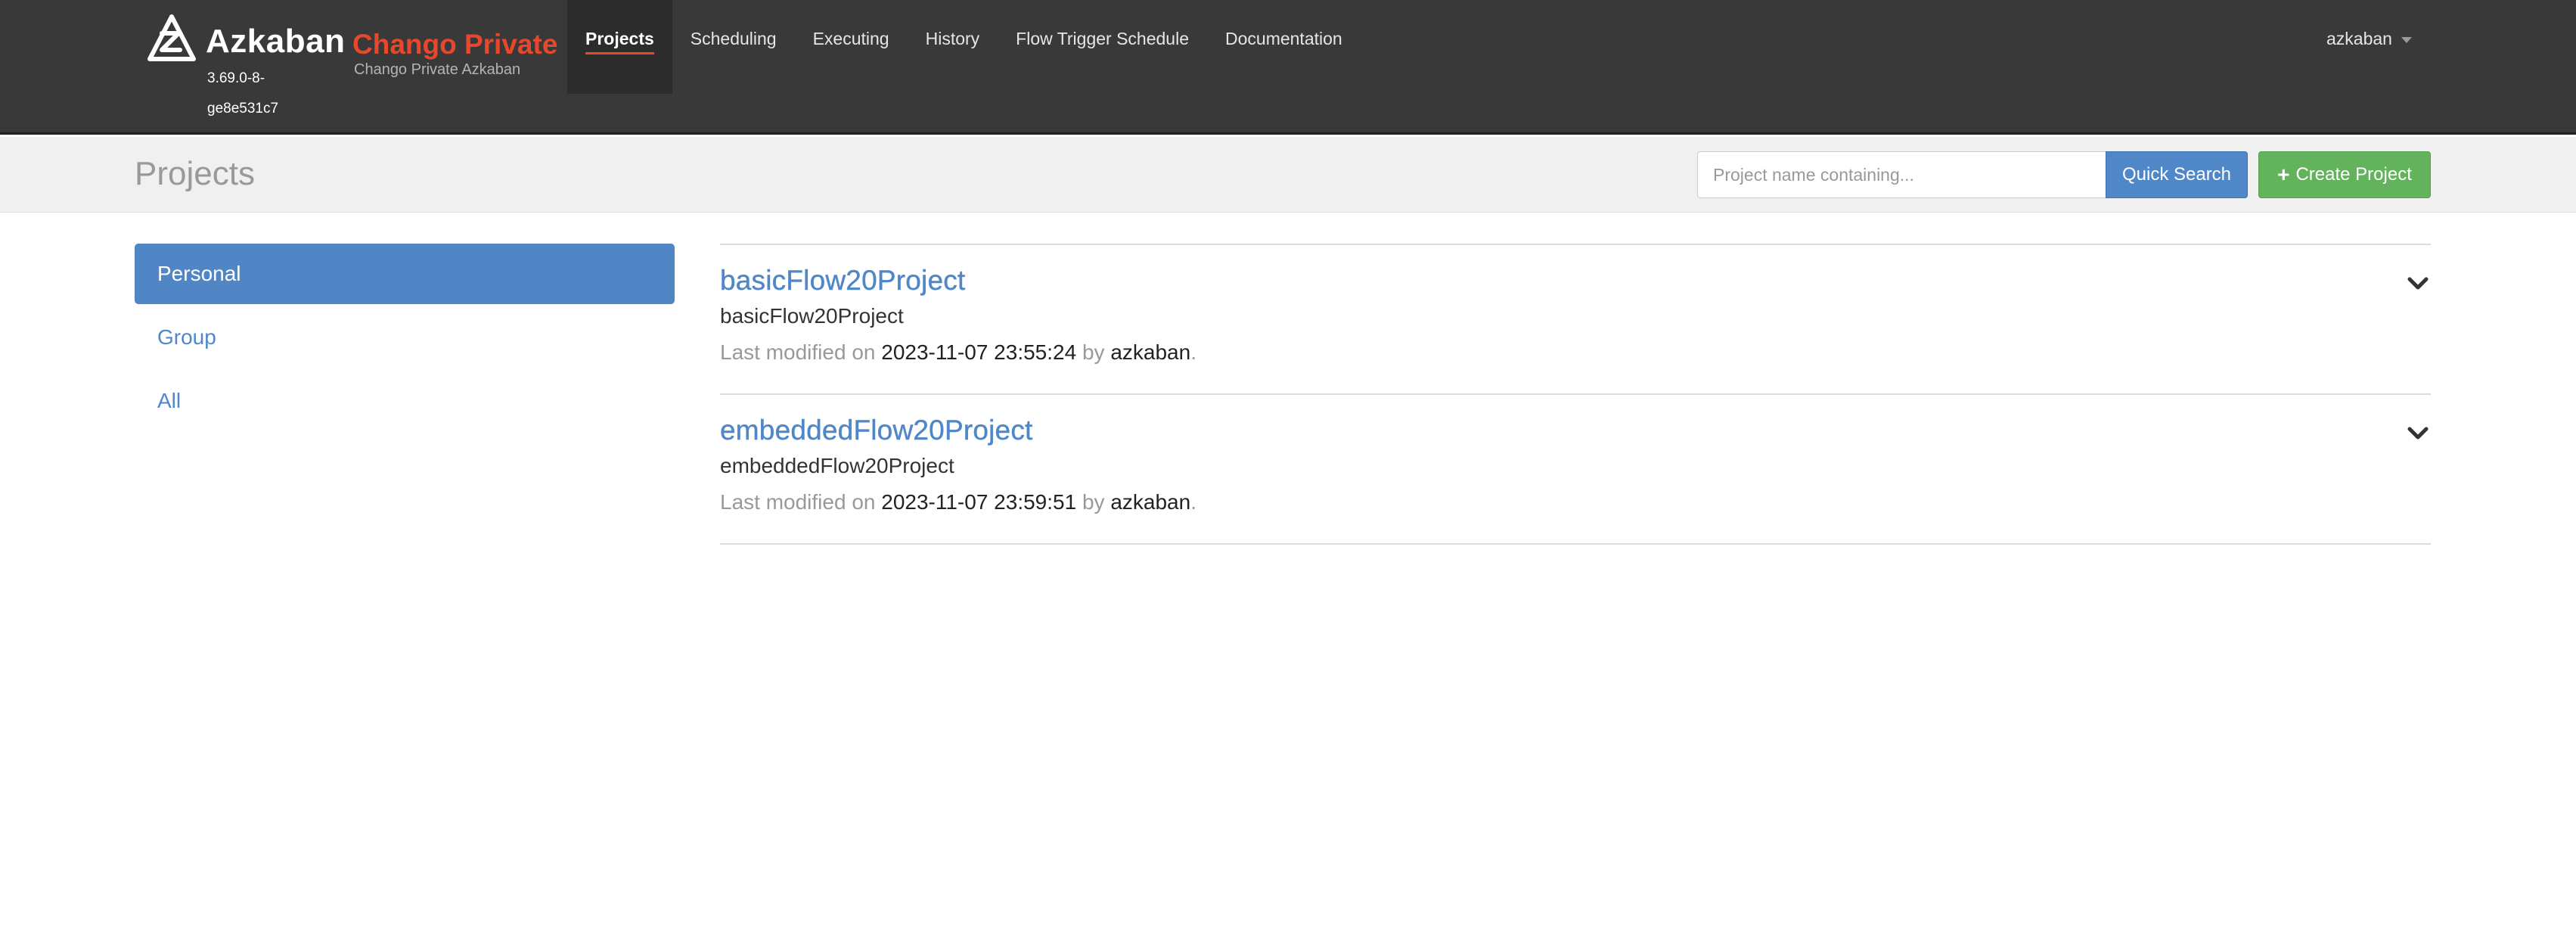 The image size is (2576, 929). Describe the element at coordinates (405, 274) in the screenshot. I see `sidebar-item-personal: Personal` at that location.